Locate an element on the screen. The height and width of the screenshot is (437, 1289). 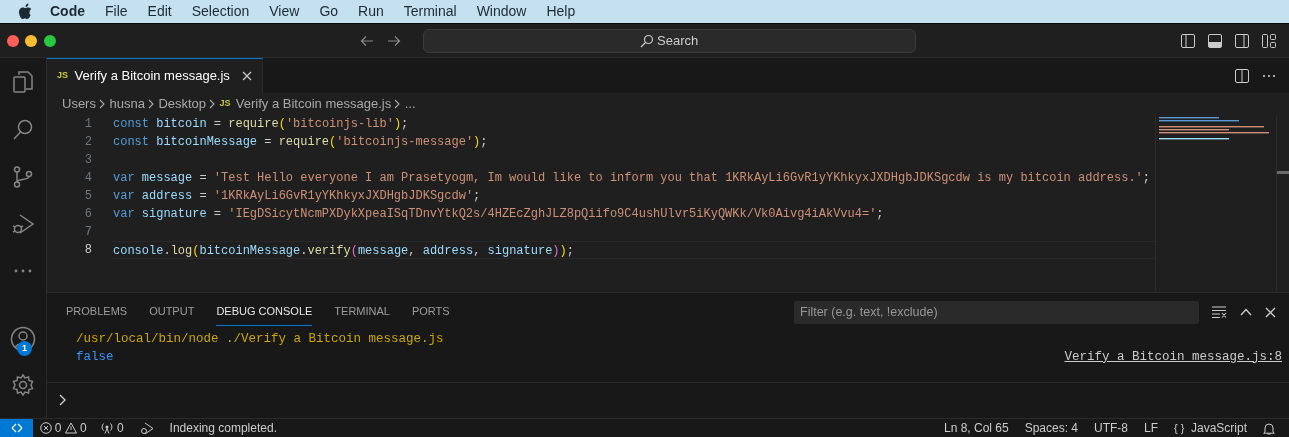
settings-icon is located at coordinates (23, 385).